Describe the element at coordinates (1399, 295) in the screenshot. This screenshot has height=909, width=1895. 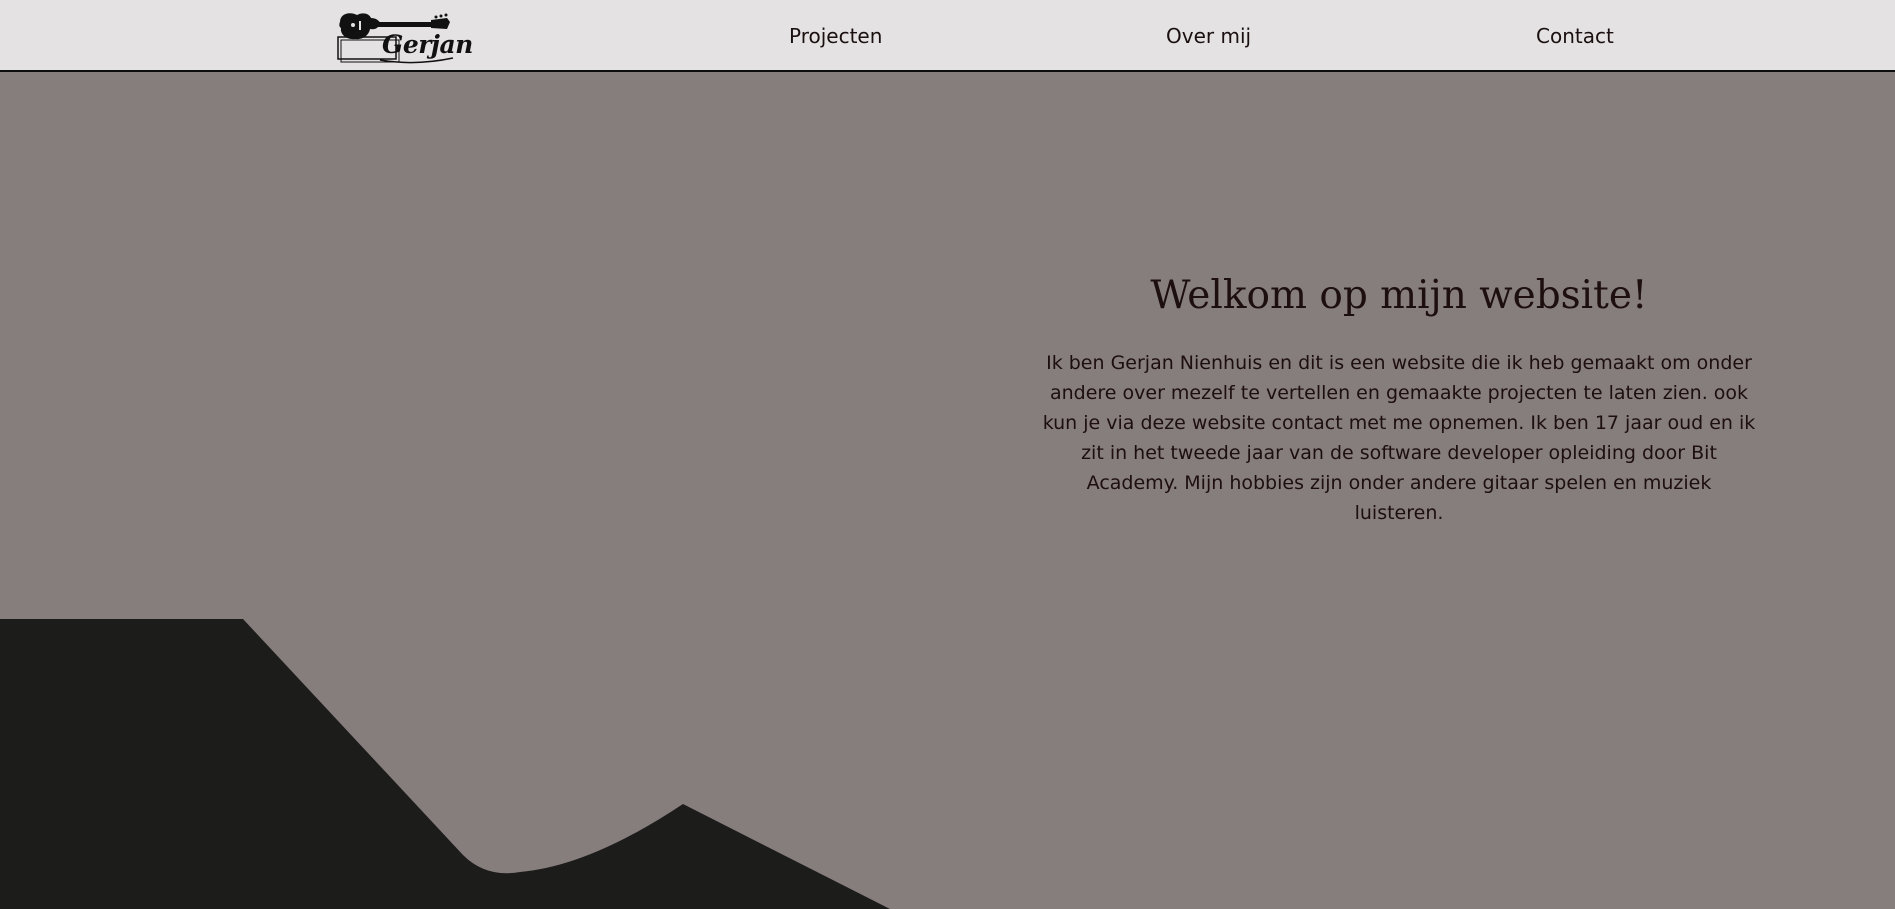
I see `hero-title: Welkom op mijn website!` at that location.